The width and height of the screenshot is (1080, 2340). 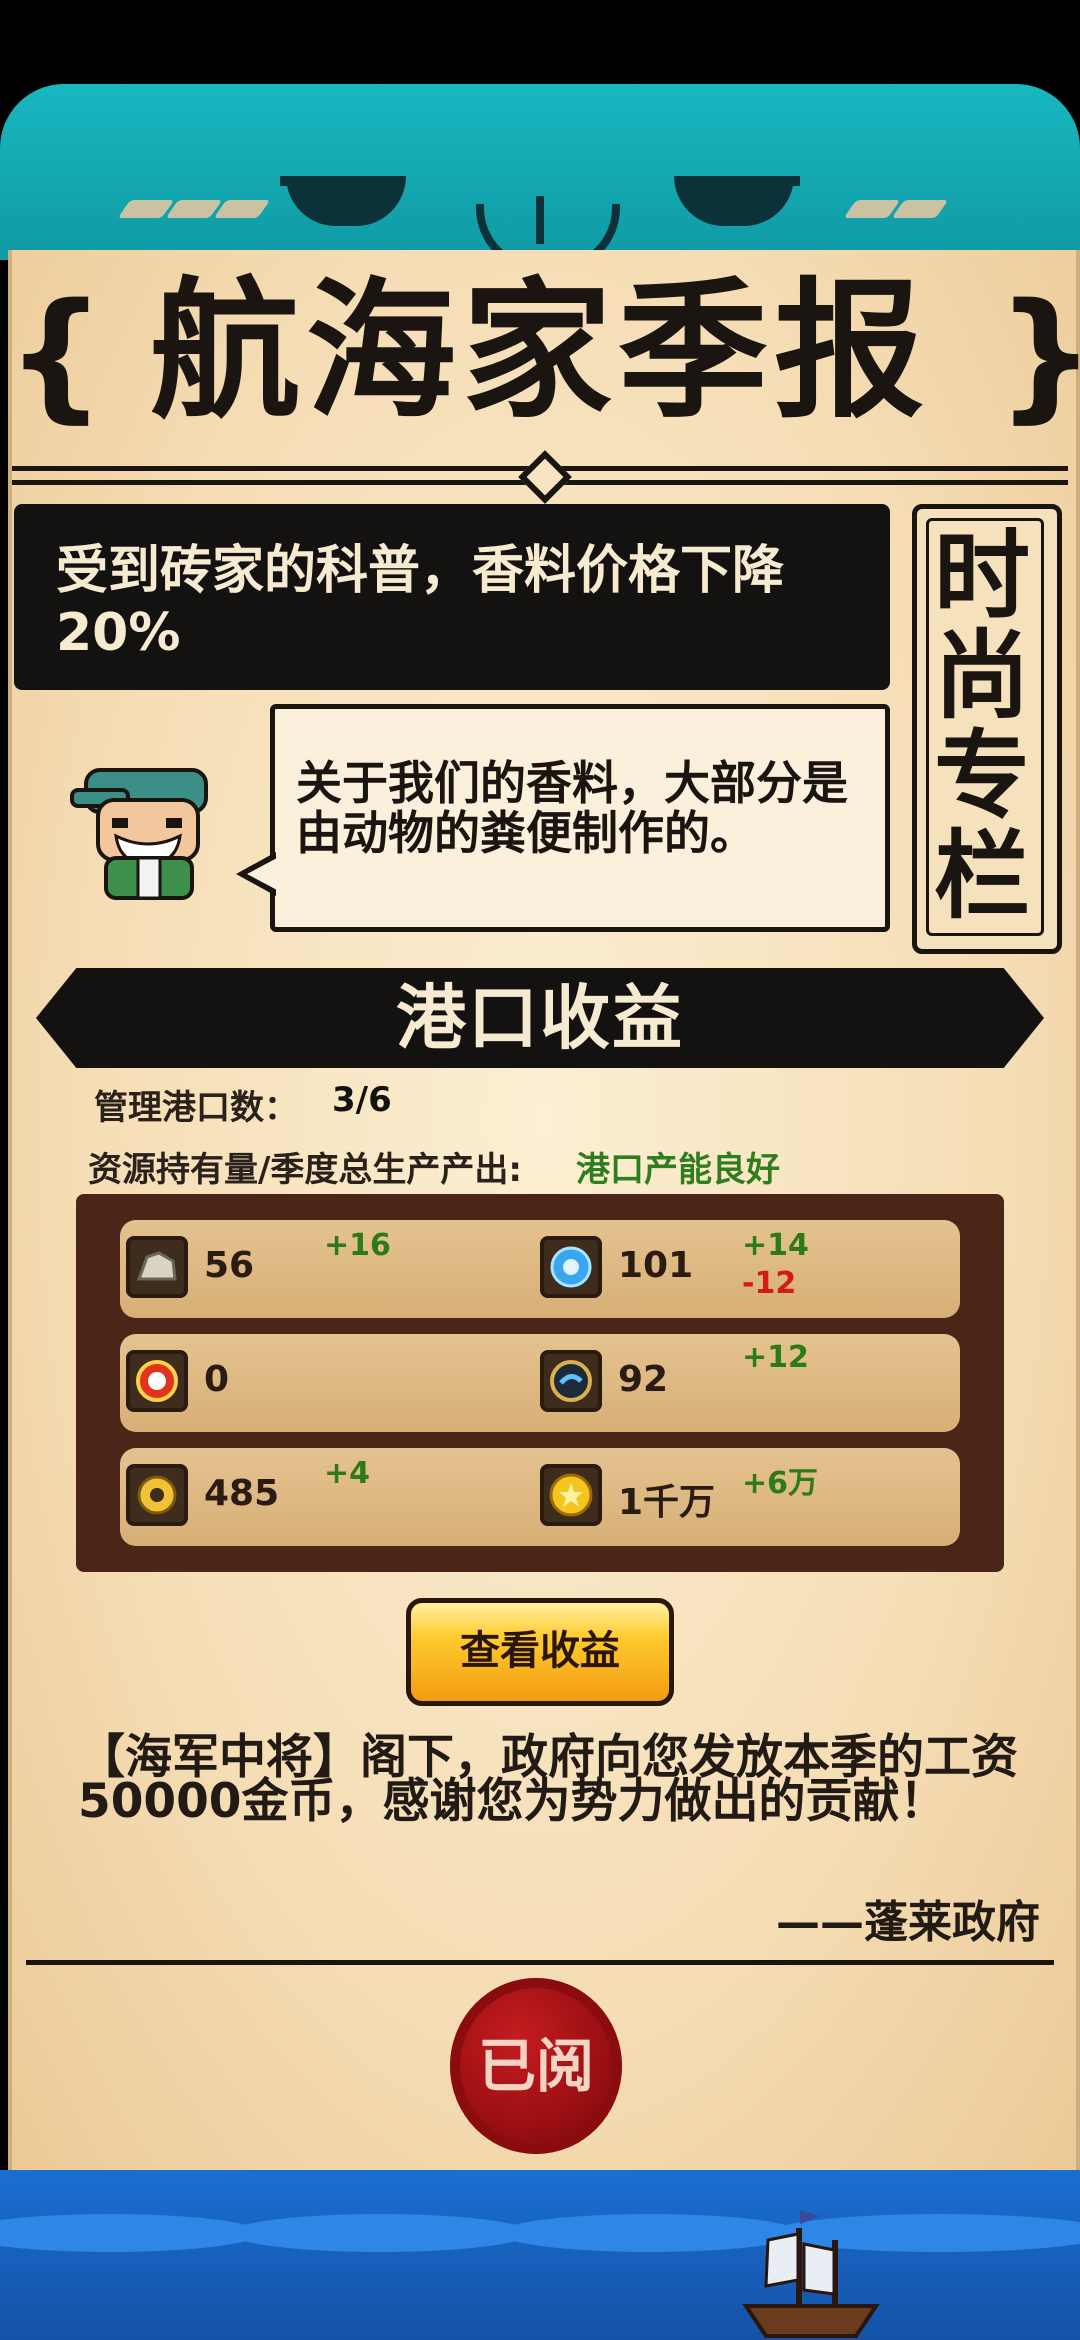 What do you see at coordinates (217, 1379) in the screenshot?
I see `resource-value: 0` at bounding box center [217, 1379].